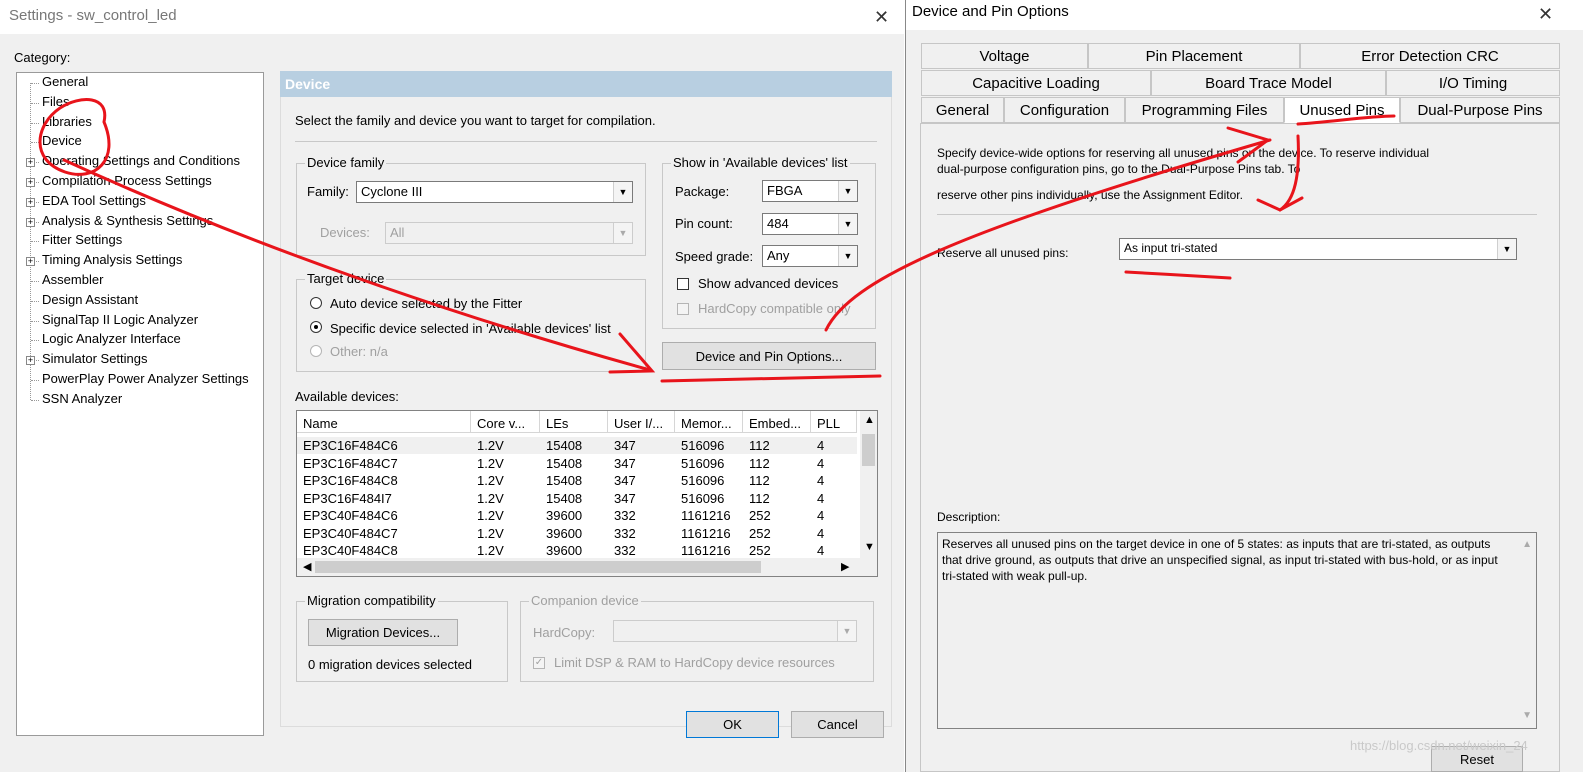  Describe the element at coordinates (1346, 120) in the screenshot. I see `annotation-underline-tab` at that location.